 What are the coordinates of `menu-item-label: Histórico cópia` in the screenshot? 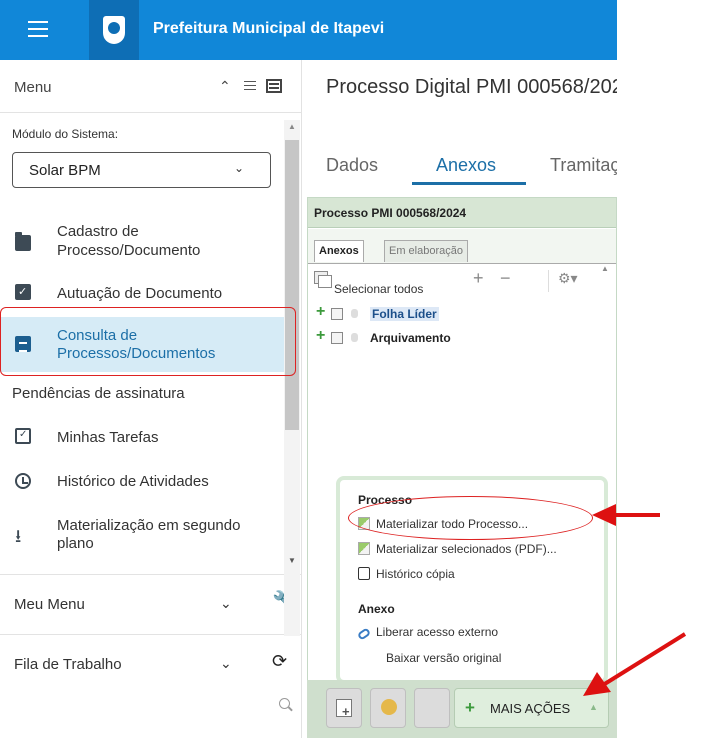 It's located at (415, 574).